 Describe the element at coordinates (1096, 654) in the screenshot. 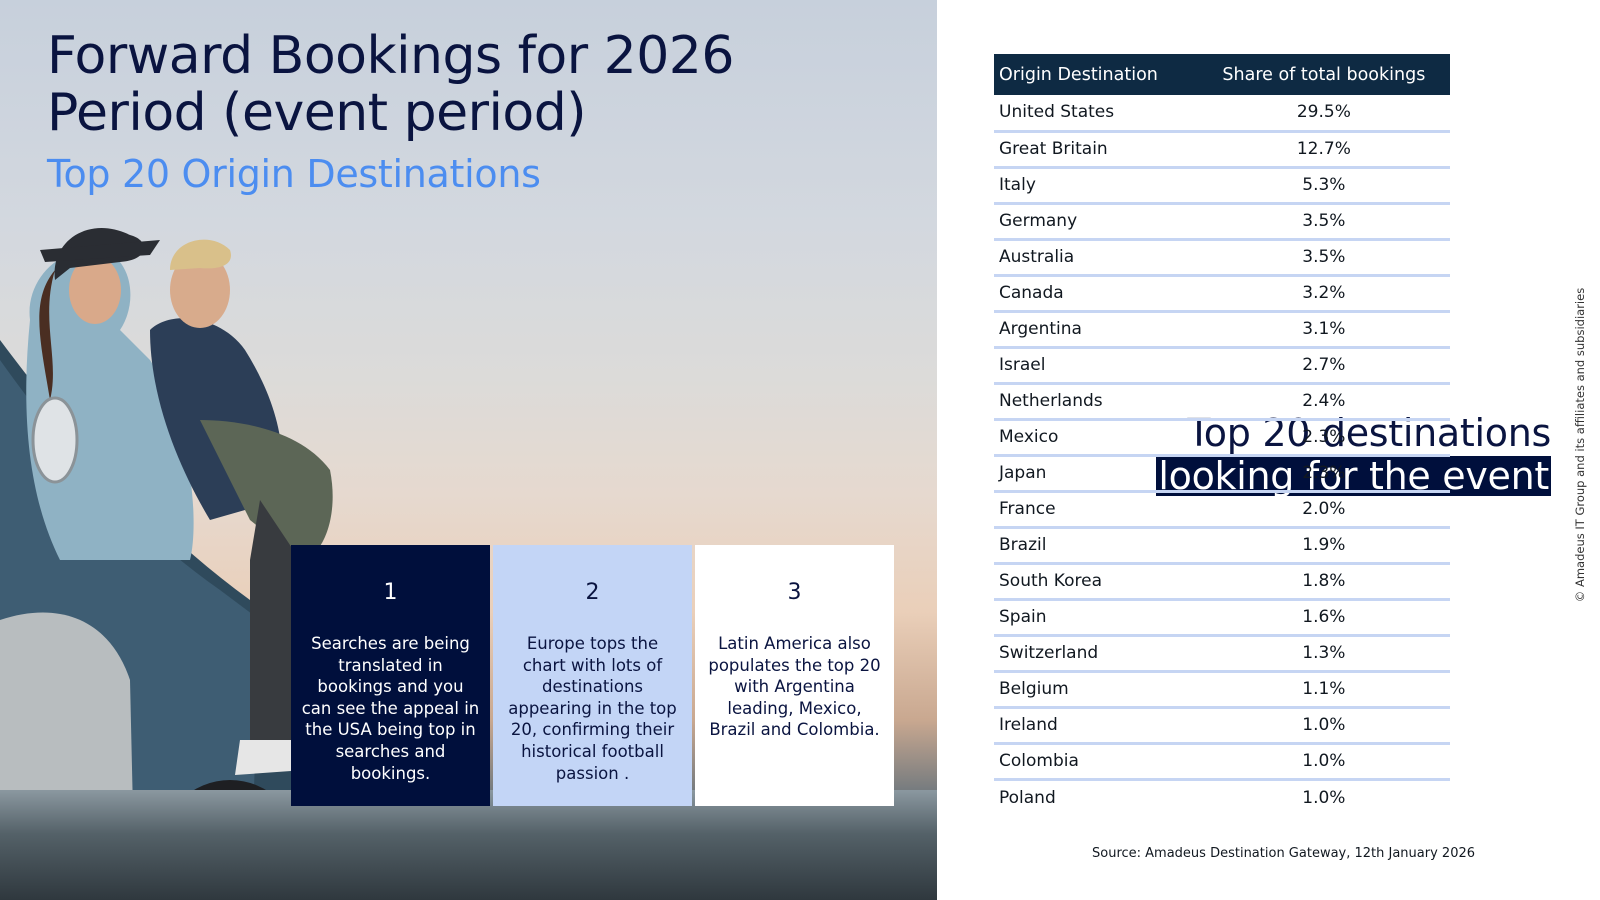

I see `origin-country-cell: Switzerland` at that location.